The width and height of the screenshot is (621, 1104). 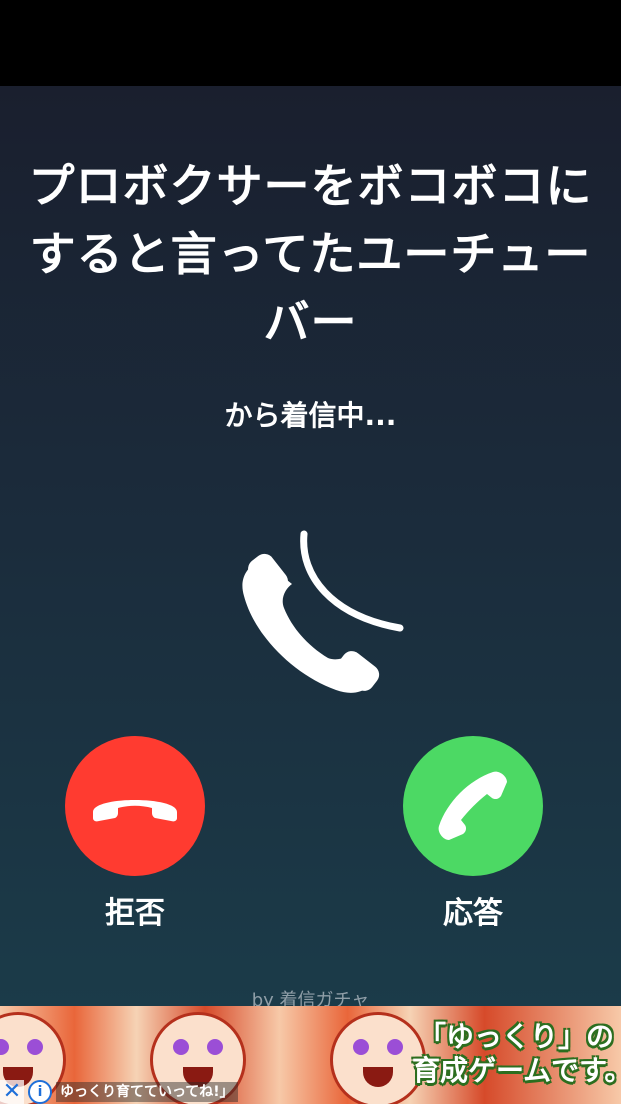 What do you see at coordinates (310, 322) in the screenshot?
I see `caller-name-line: バー` at bounding box center [310, 322].